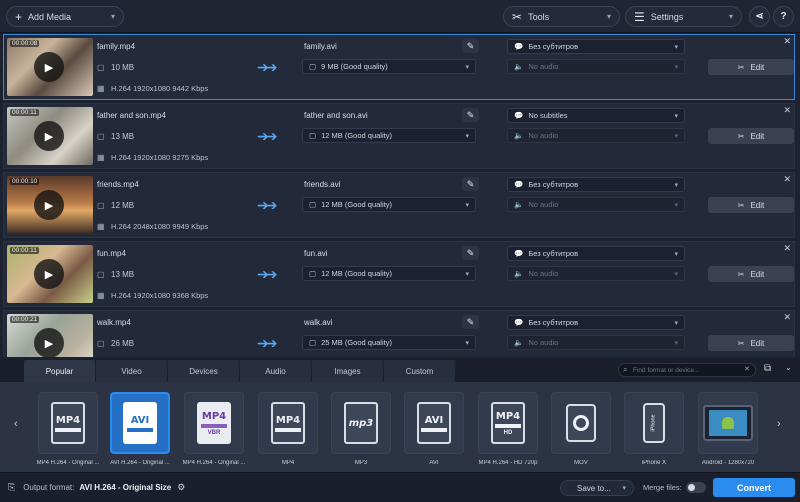  I want to click on format-sub-badge: VBR, so click(214, 432).